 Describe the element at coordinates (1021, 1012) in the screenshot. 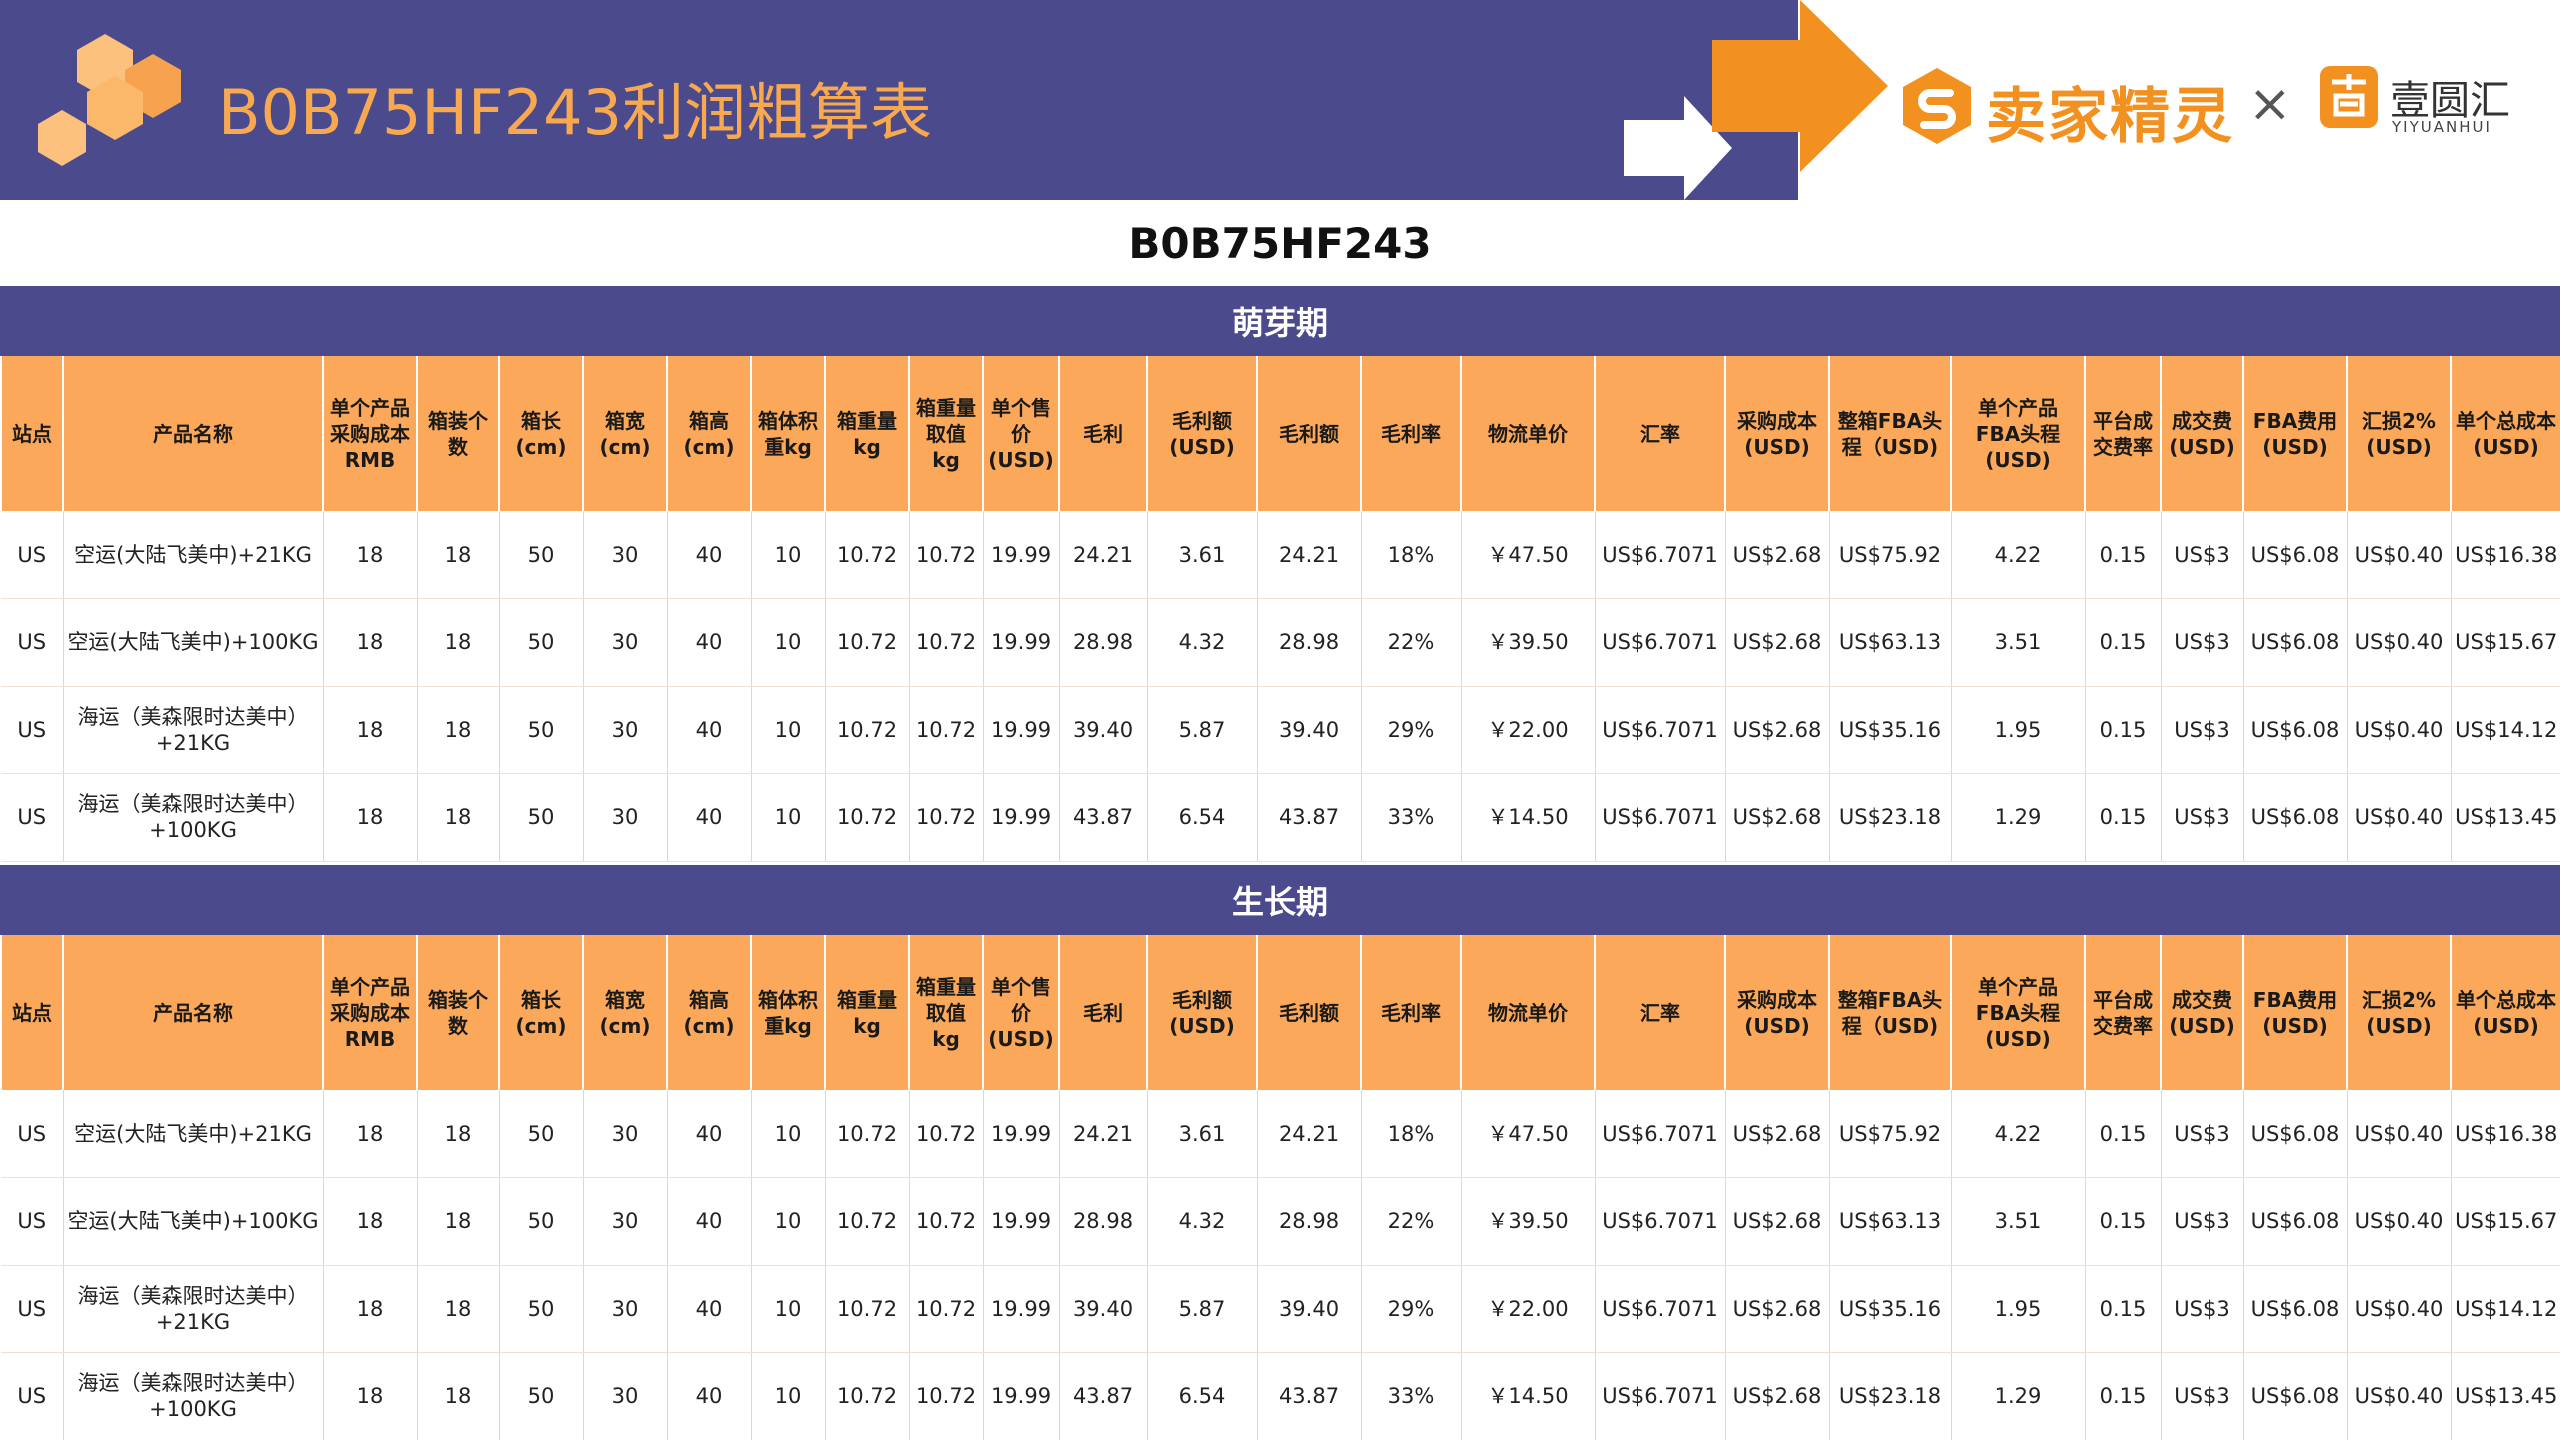

I see `column-header: 单个售 价 (USD)` at that location.